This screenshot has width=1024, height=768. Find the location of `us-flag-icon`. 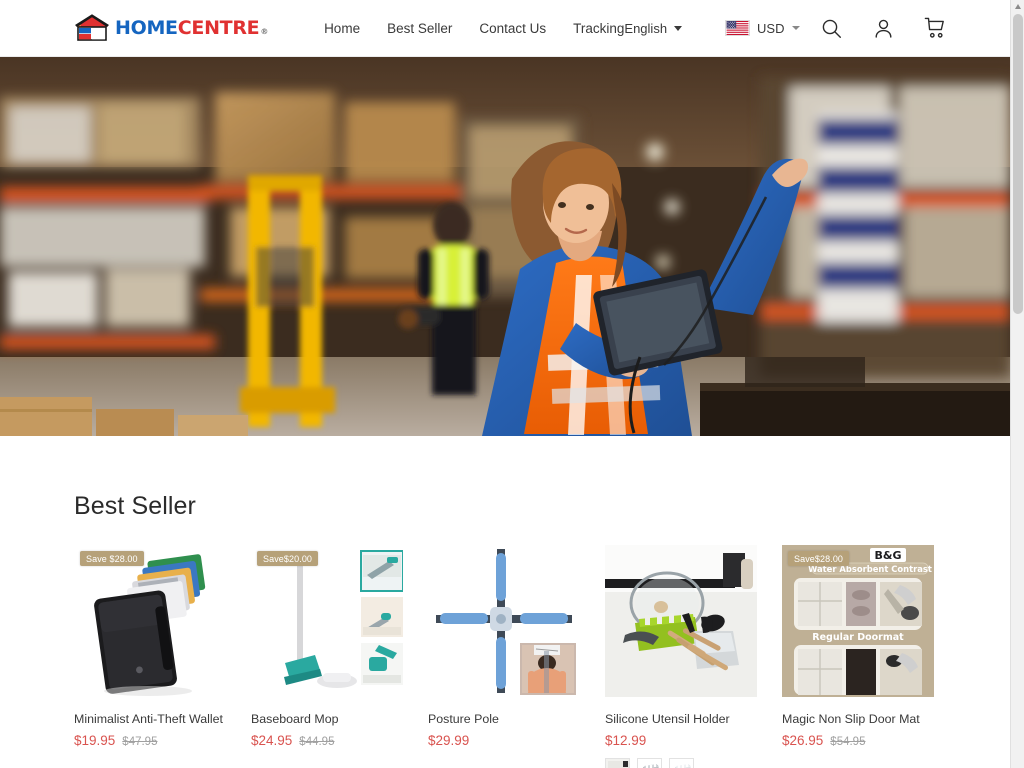

us-flag-icon is located at coordinates (738, 28).